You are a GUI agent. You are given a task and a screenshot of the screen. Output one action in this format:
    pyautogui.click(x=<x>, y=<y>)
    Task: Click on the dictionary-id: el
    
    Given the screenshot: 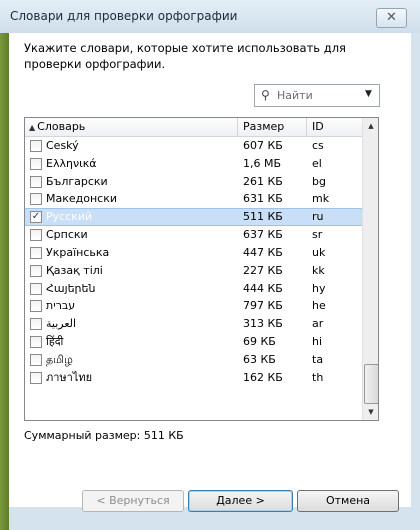 What is the action you would take?
    pyautogui.click(x=317, y=163)
    